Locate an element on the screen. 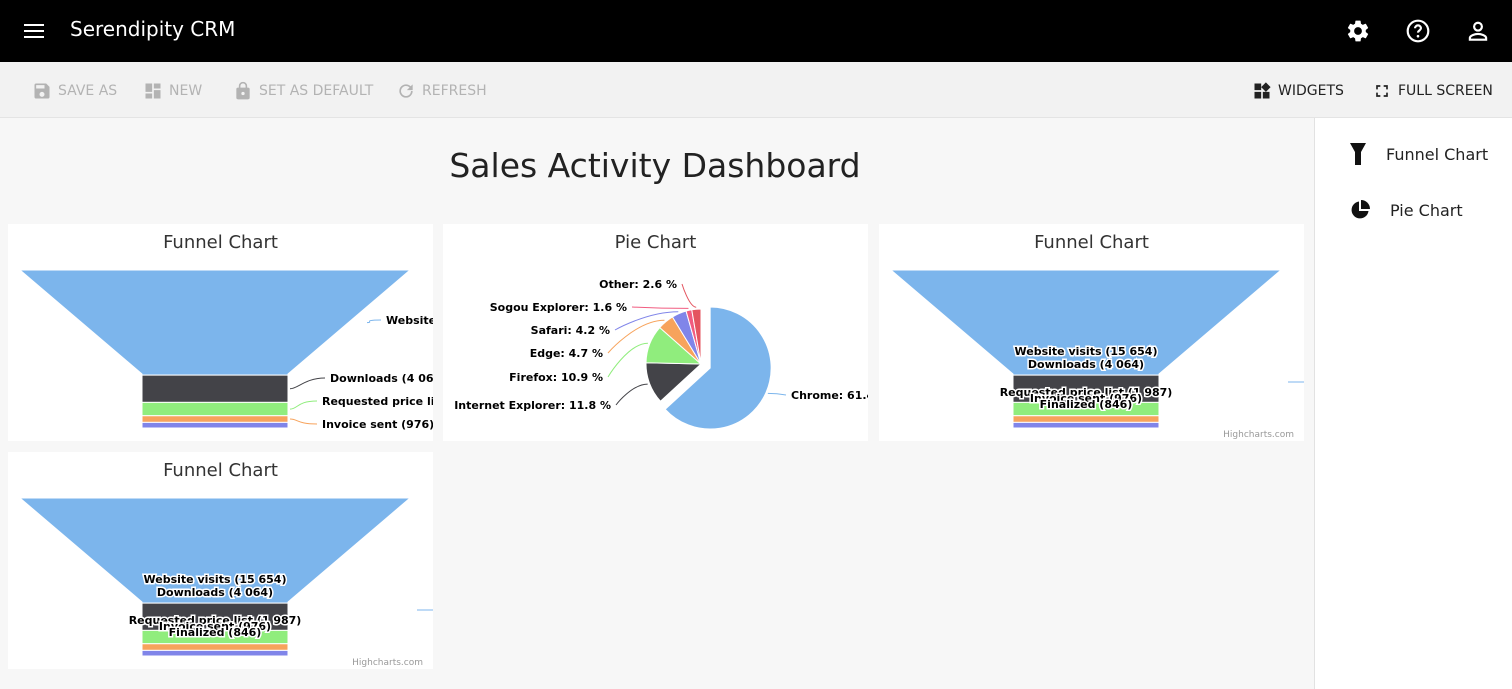 The height and width of the screenshot is (689, 1512). set-as-default-label: SET AS DEFAULT is located at coordinates (316, 91).